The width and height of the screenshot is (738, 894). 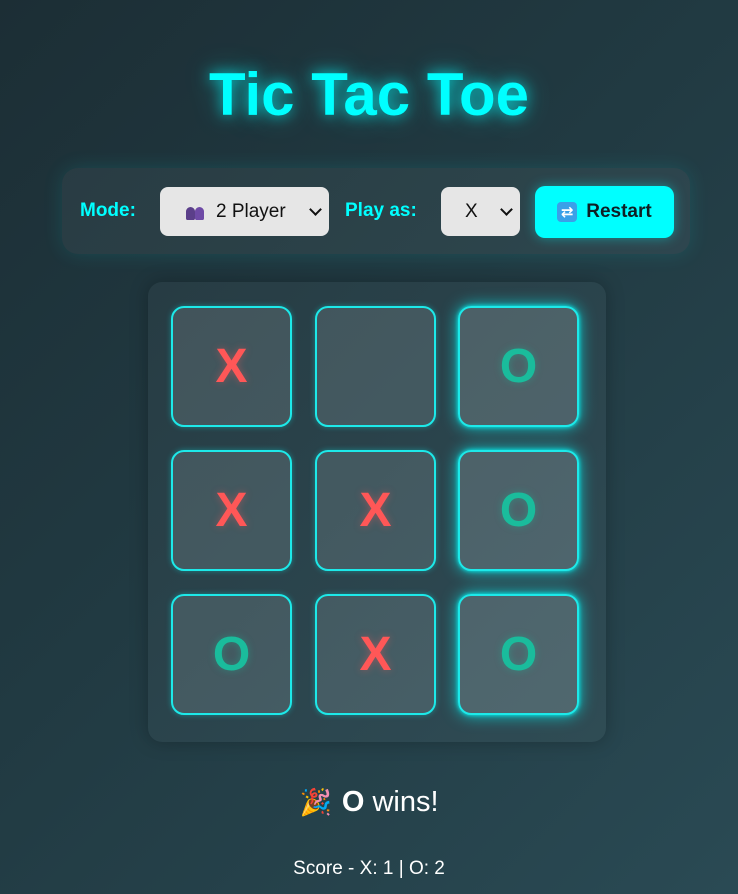 I want to click on party-popper-icon: 🎉, so click(x=315, y=803).